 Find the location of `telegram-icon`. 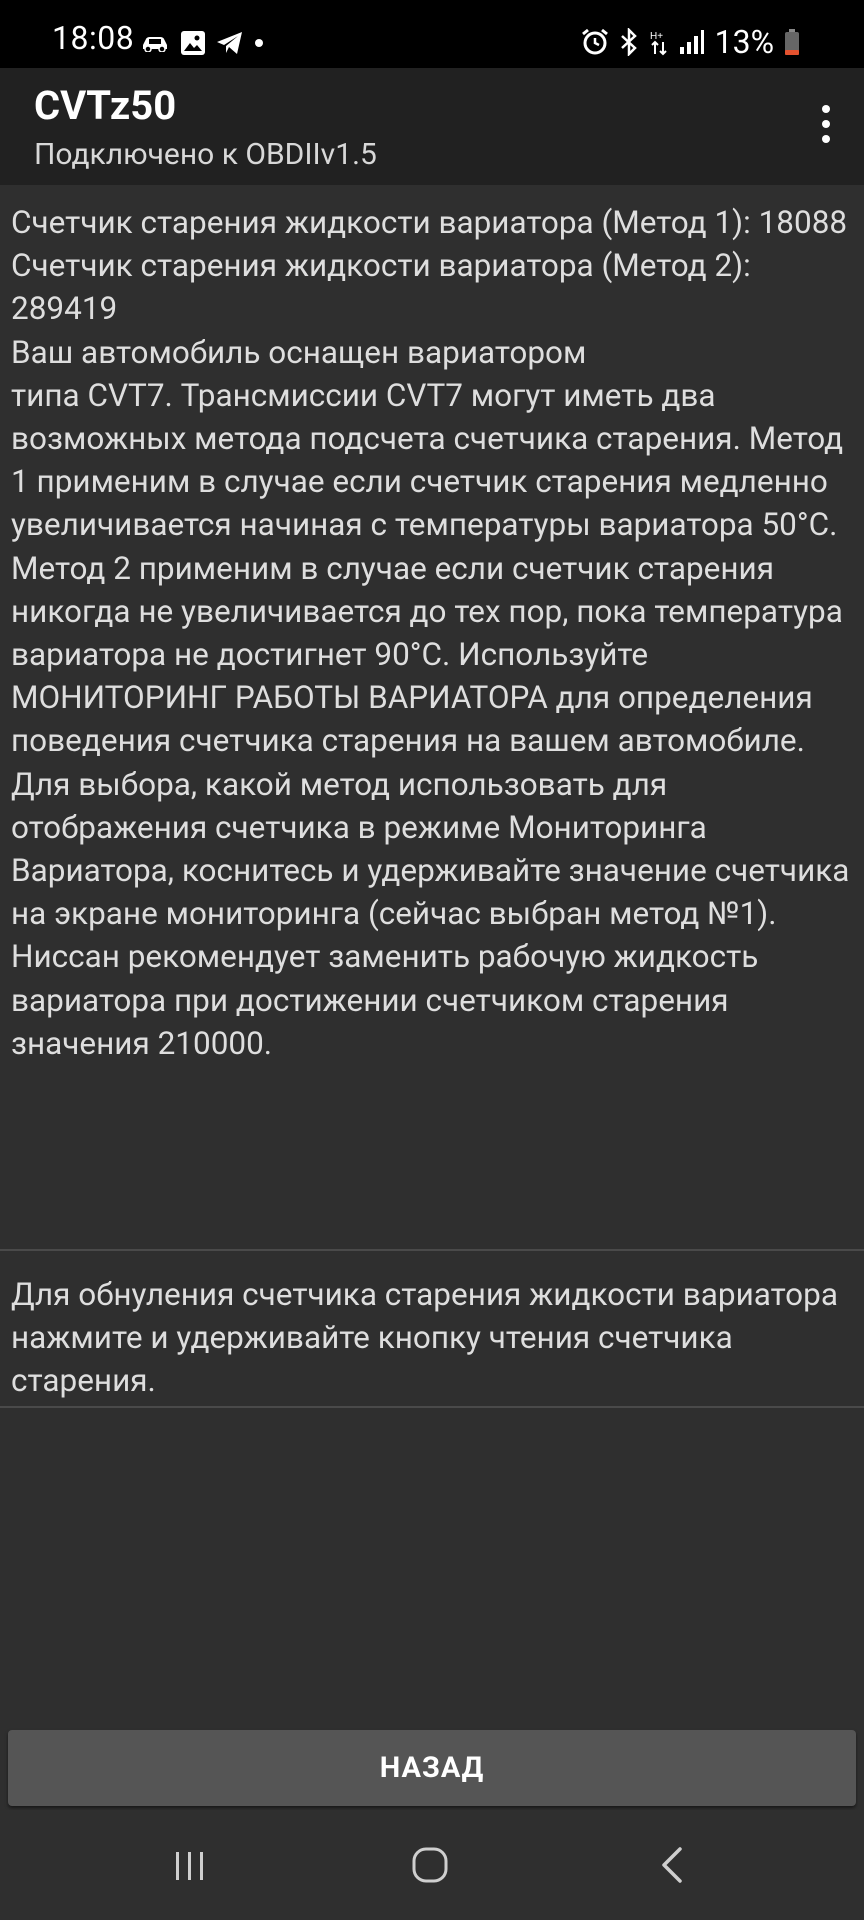

telegram-icon is located at coordinates (230, 43).